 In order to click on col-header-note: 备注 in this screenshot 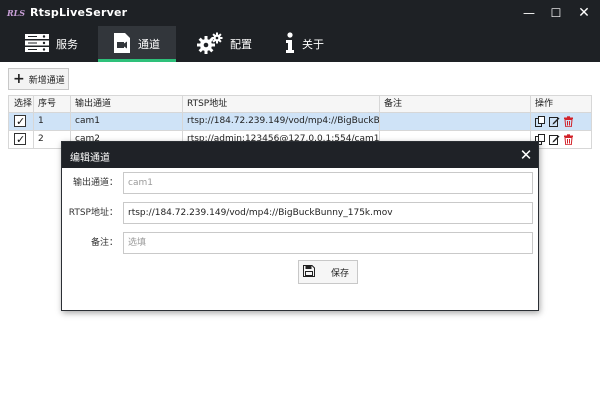, I will do `click(455, 104)`.